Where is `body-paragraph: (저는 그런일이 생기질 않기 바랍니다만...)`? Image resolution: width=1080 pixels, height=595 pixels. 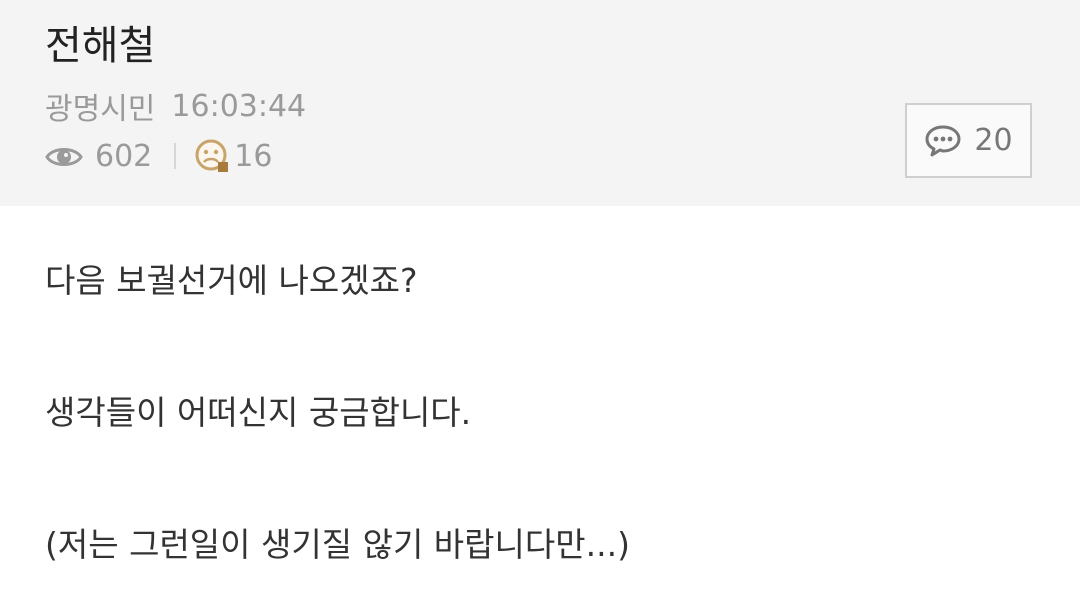
body-paragraph: (저는 그런일이 생기질 않기 바랍니다만...) is located at coordinates (337, 544).